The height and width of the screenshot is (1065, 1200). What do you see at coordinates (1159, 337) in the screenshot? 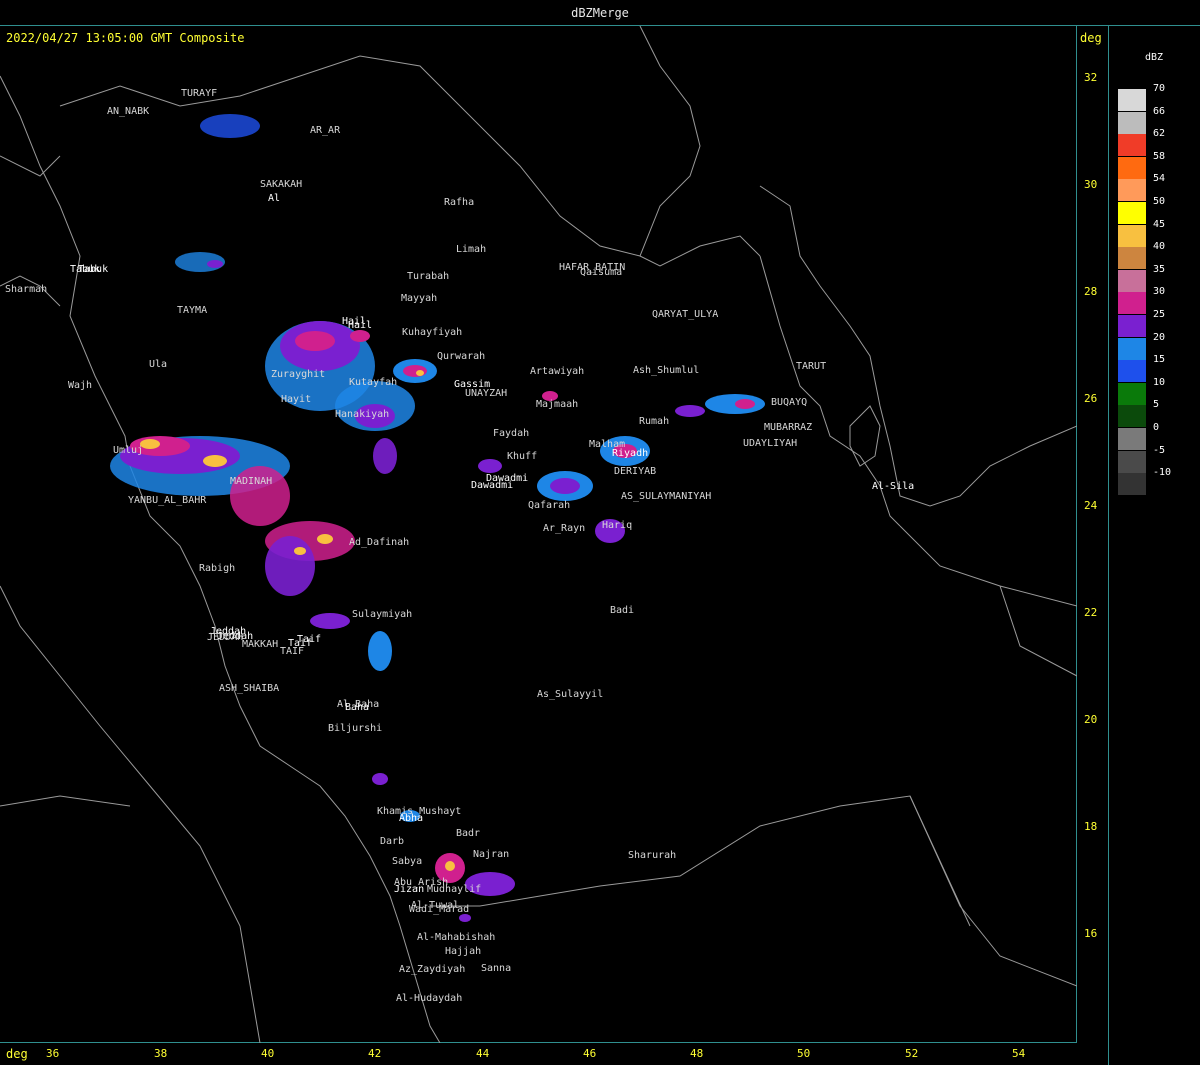
I see `legend-label: 20` at bounding box center [1159, 337].